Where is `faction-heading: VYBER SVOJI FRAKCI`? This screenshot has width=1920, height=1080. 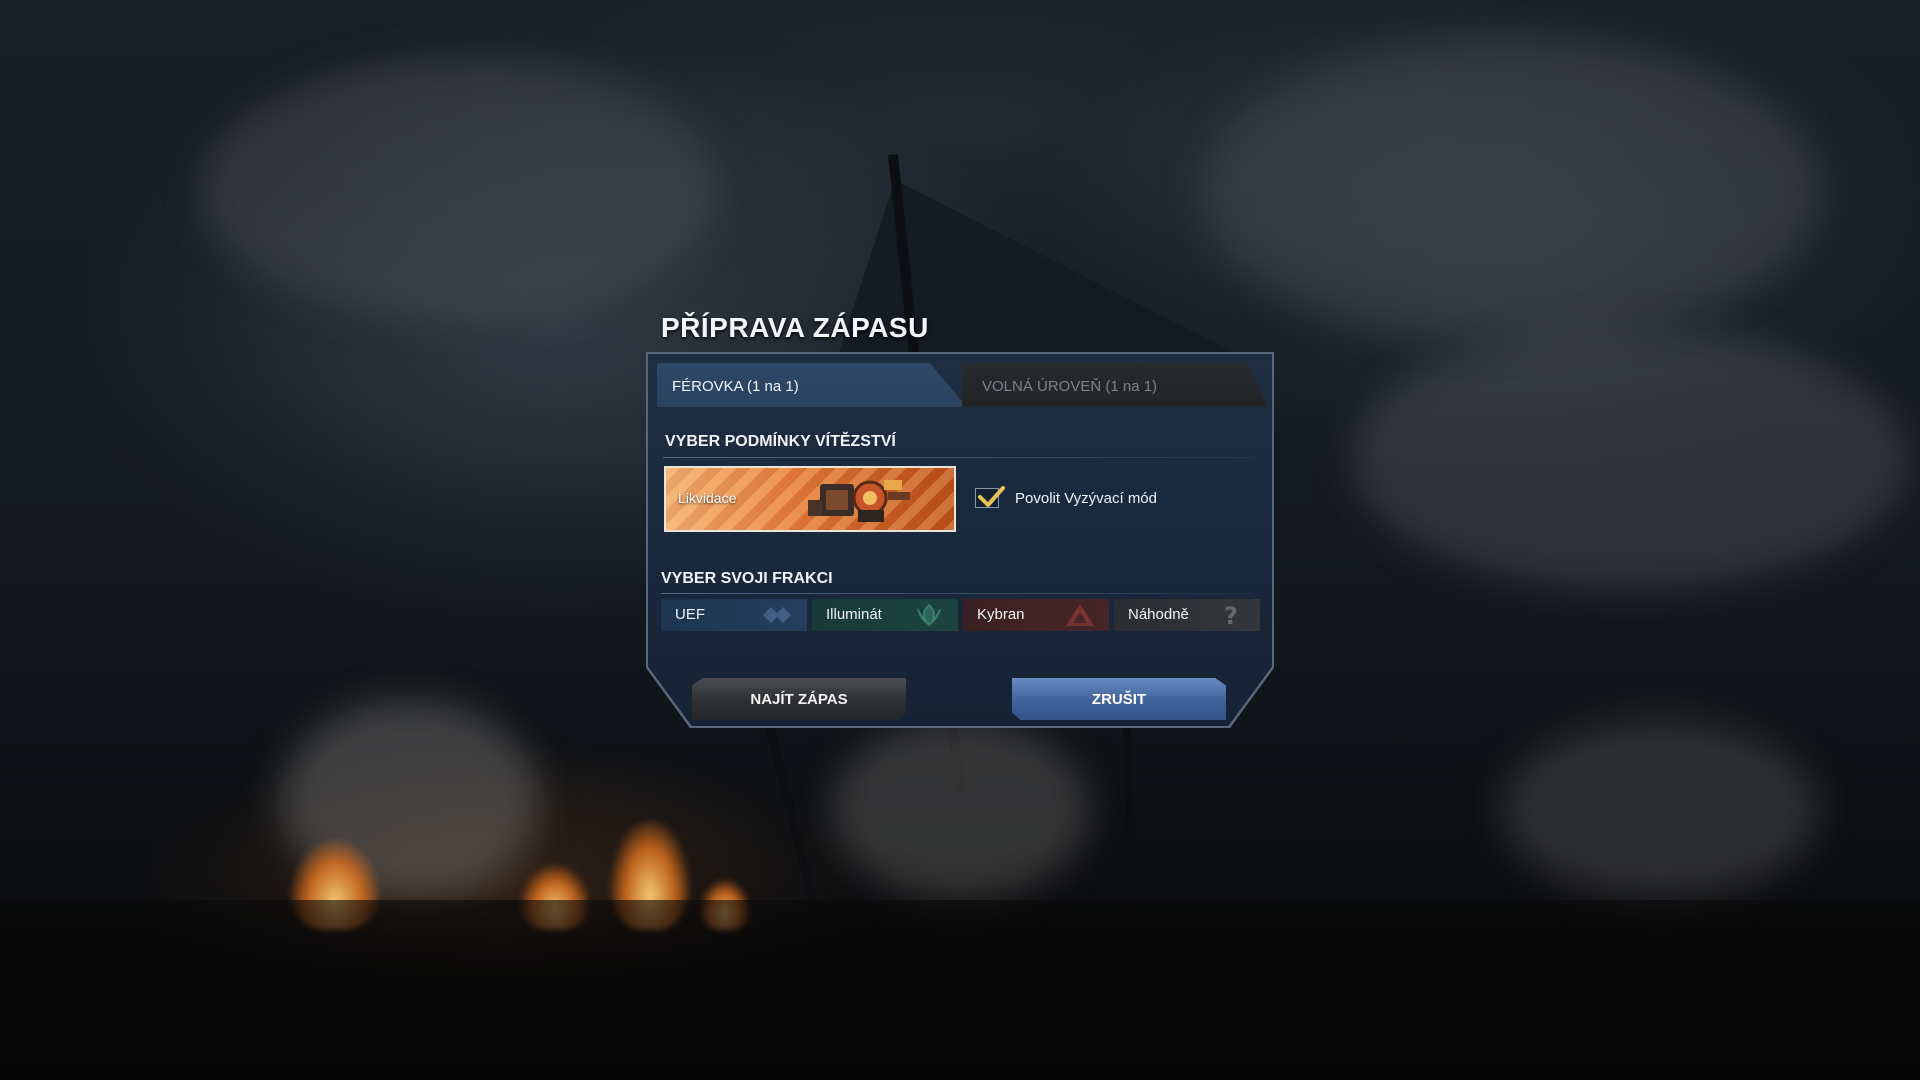
faction-heading: VYBER SVOJI FRAKCI is located at coordinates (747, 578).